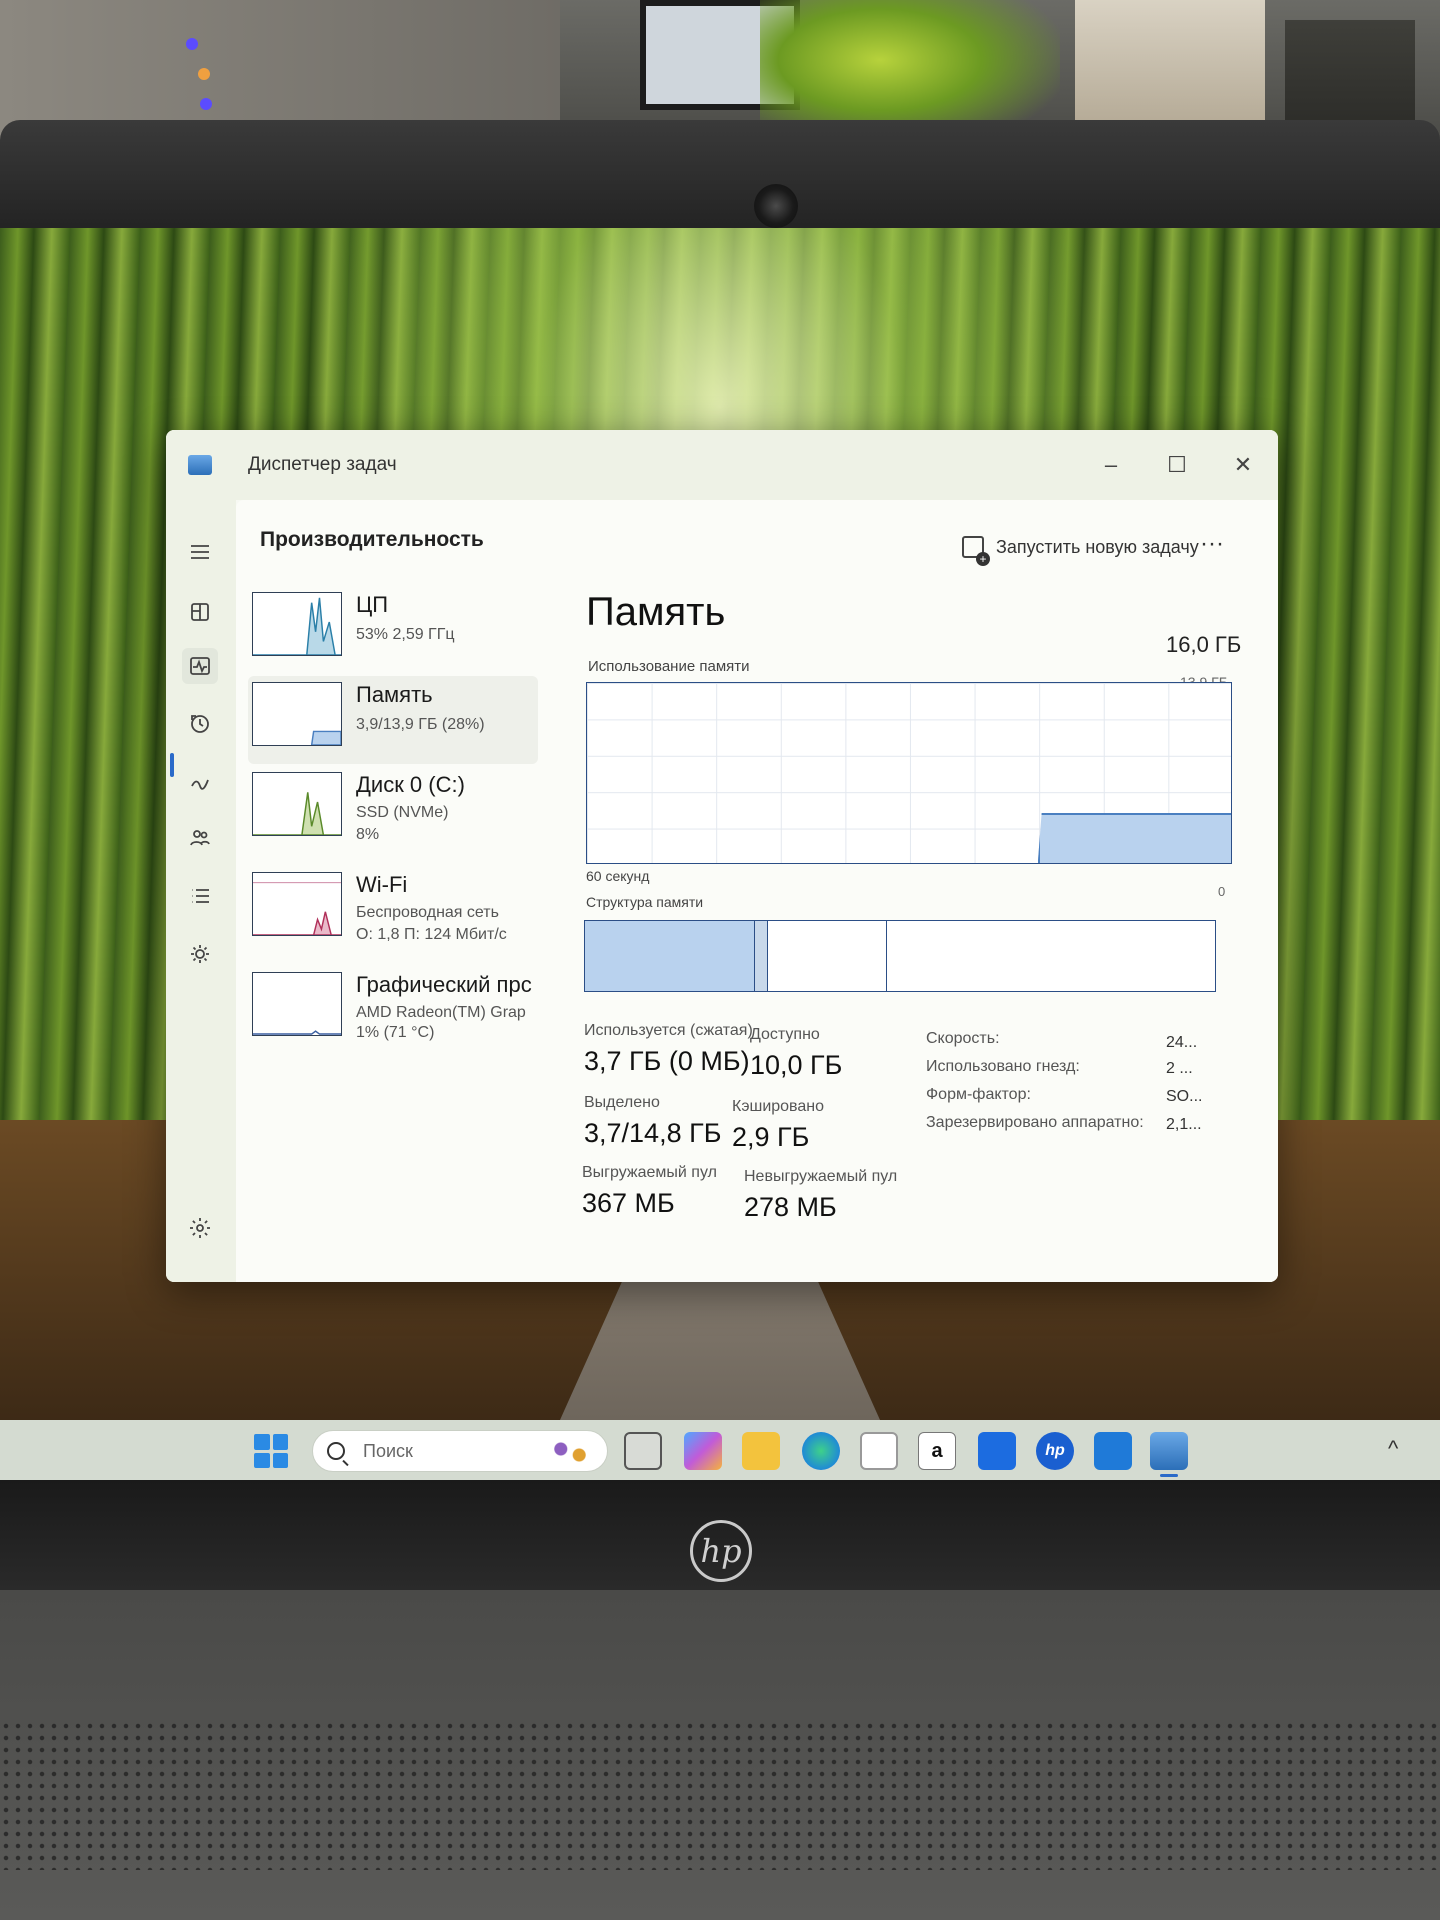 The height and width of the screenshot is (1920, 1440). I want to click on resource-disk: Диск 0 (C:) SSD (NVMe) 8%, so click(393, 813).